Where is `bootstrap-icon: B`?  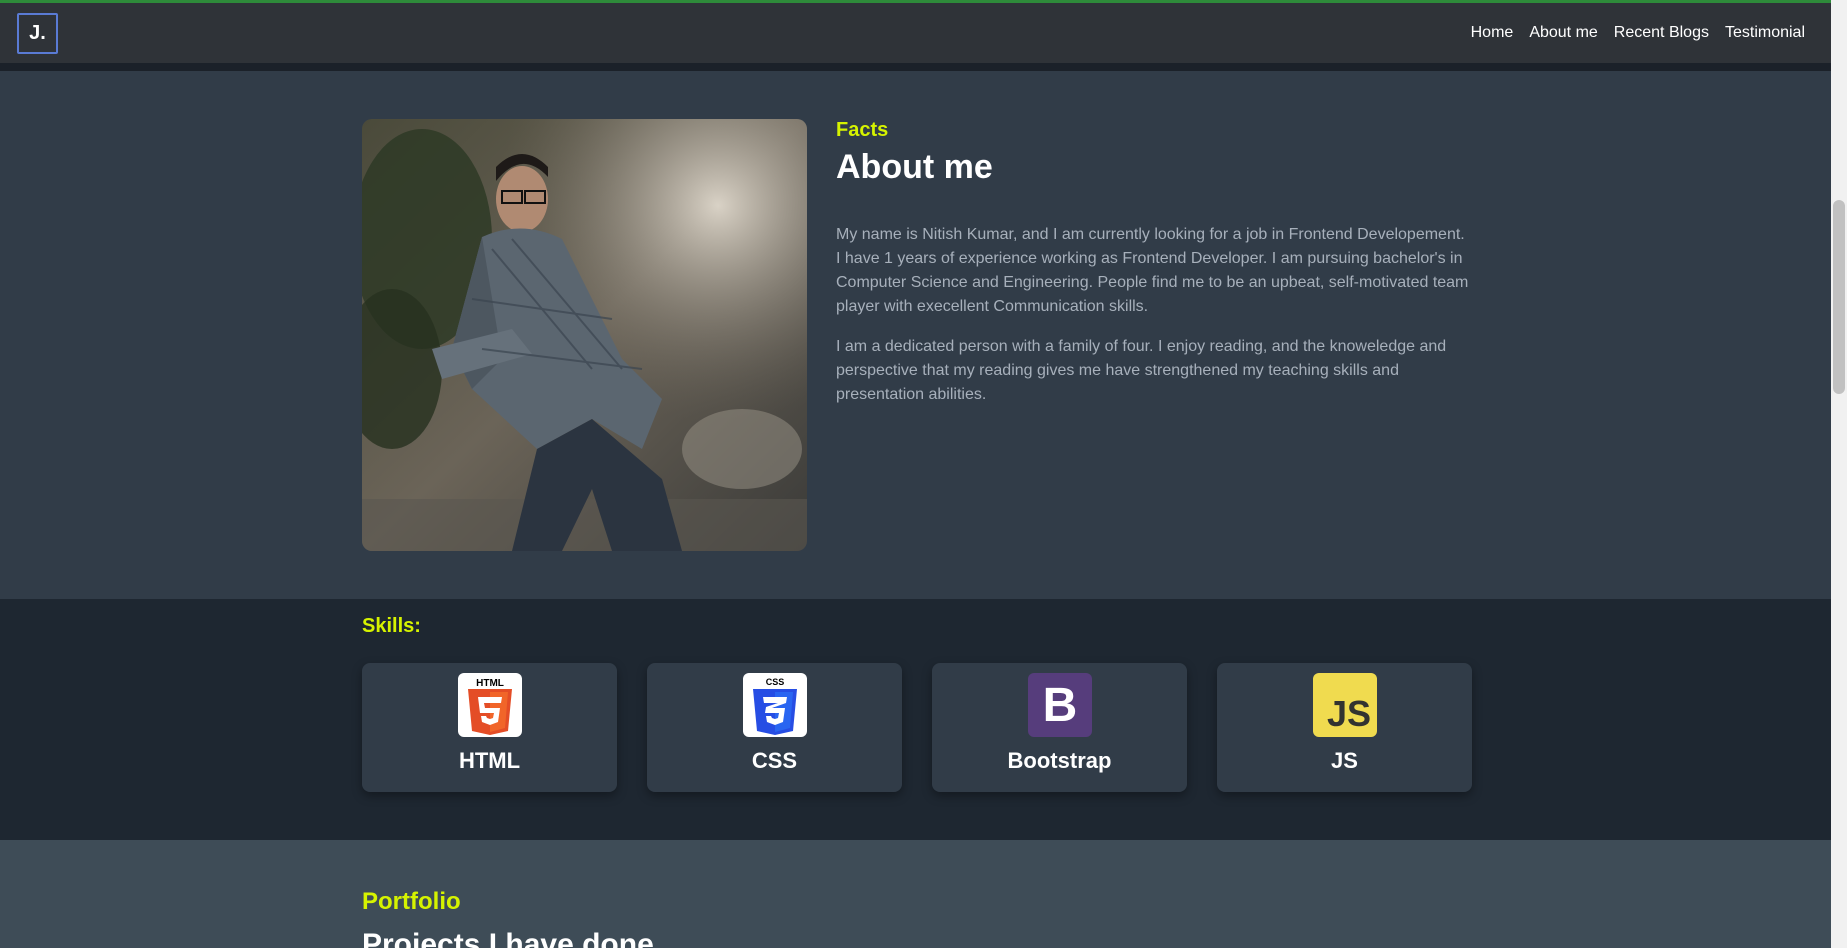 bootstrap-icon: B is located at coordinates (1060, 705).